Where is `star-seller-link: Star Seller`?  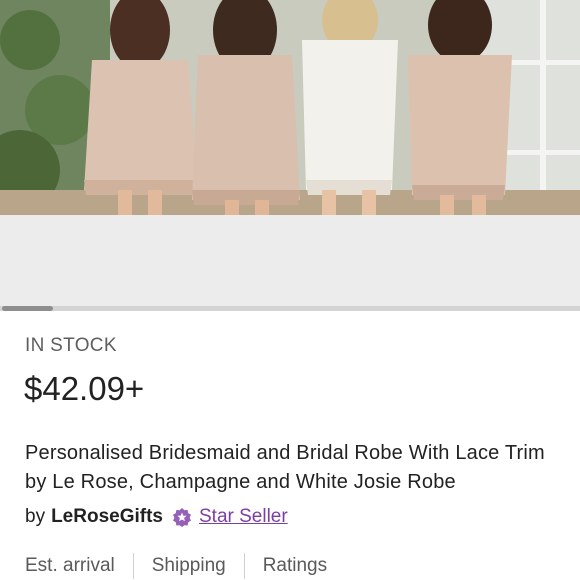
star-seller-link: Star Seller is located at coordinates (243, 517).